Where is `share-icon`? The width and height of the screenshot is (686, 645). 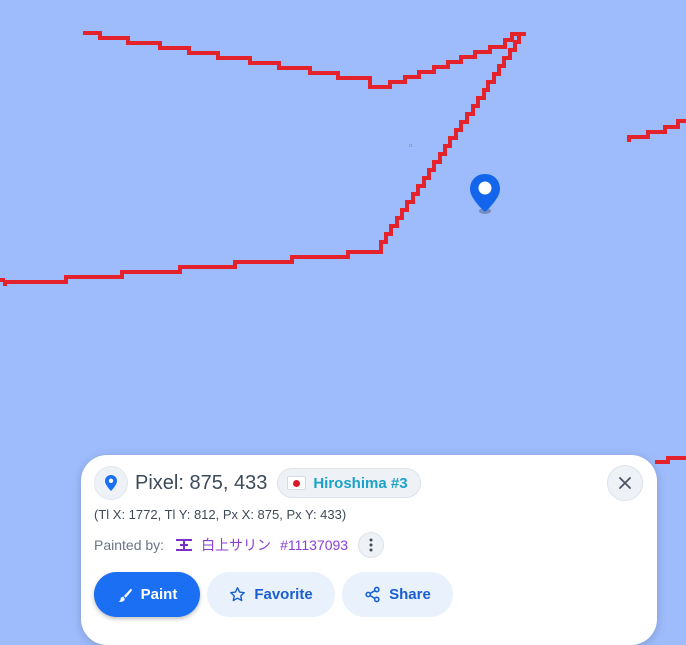 share-icon is located at coordinates (372, 594).